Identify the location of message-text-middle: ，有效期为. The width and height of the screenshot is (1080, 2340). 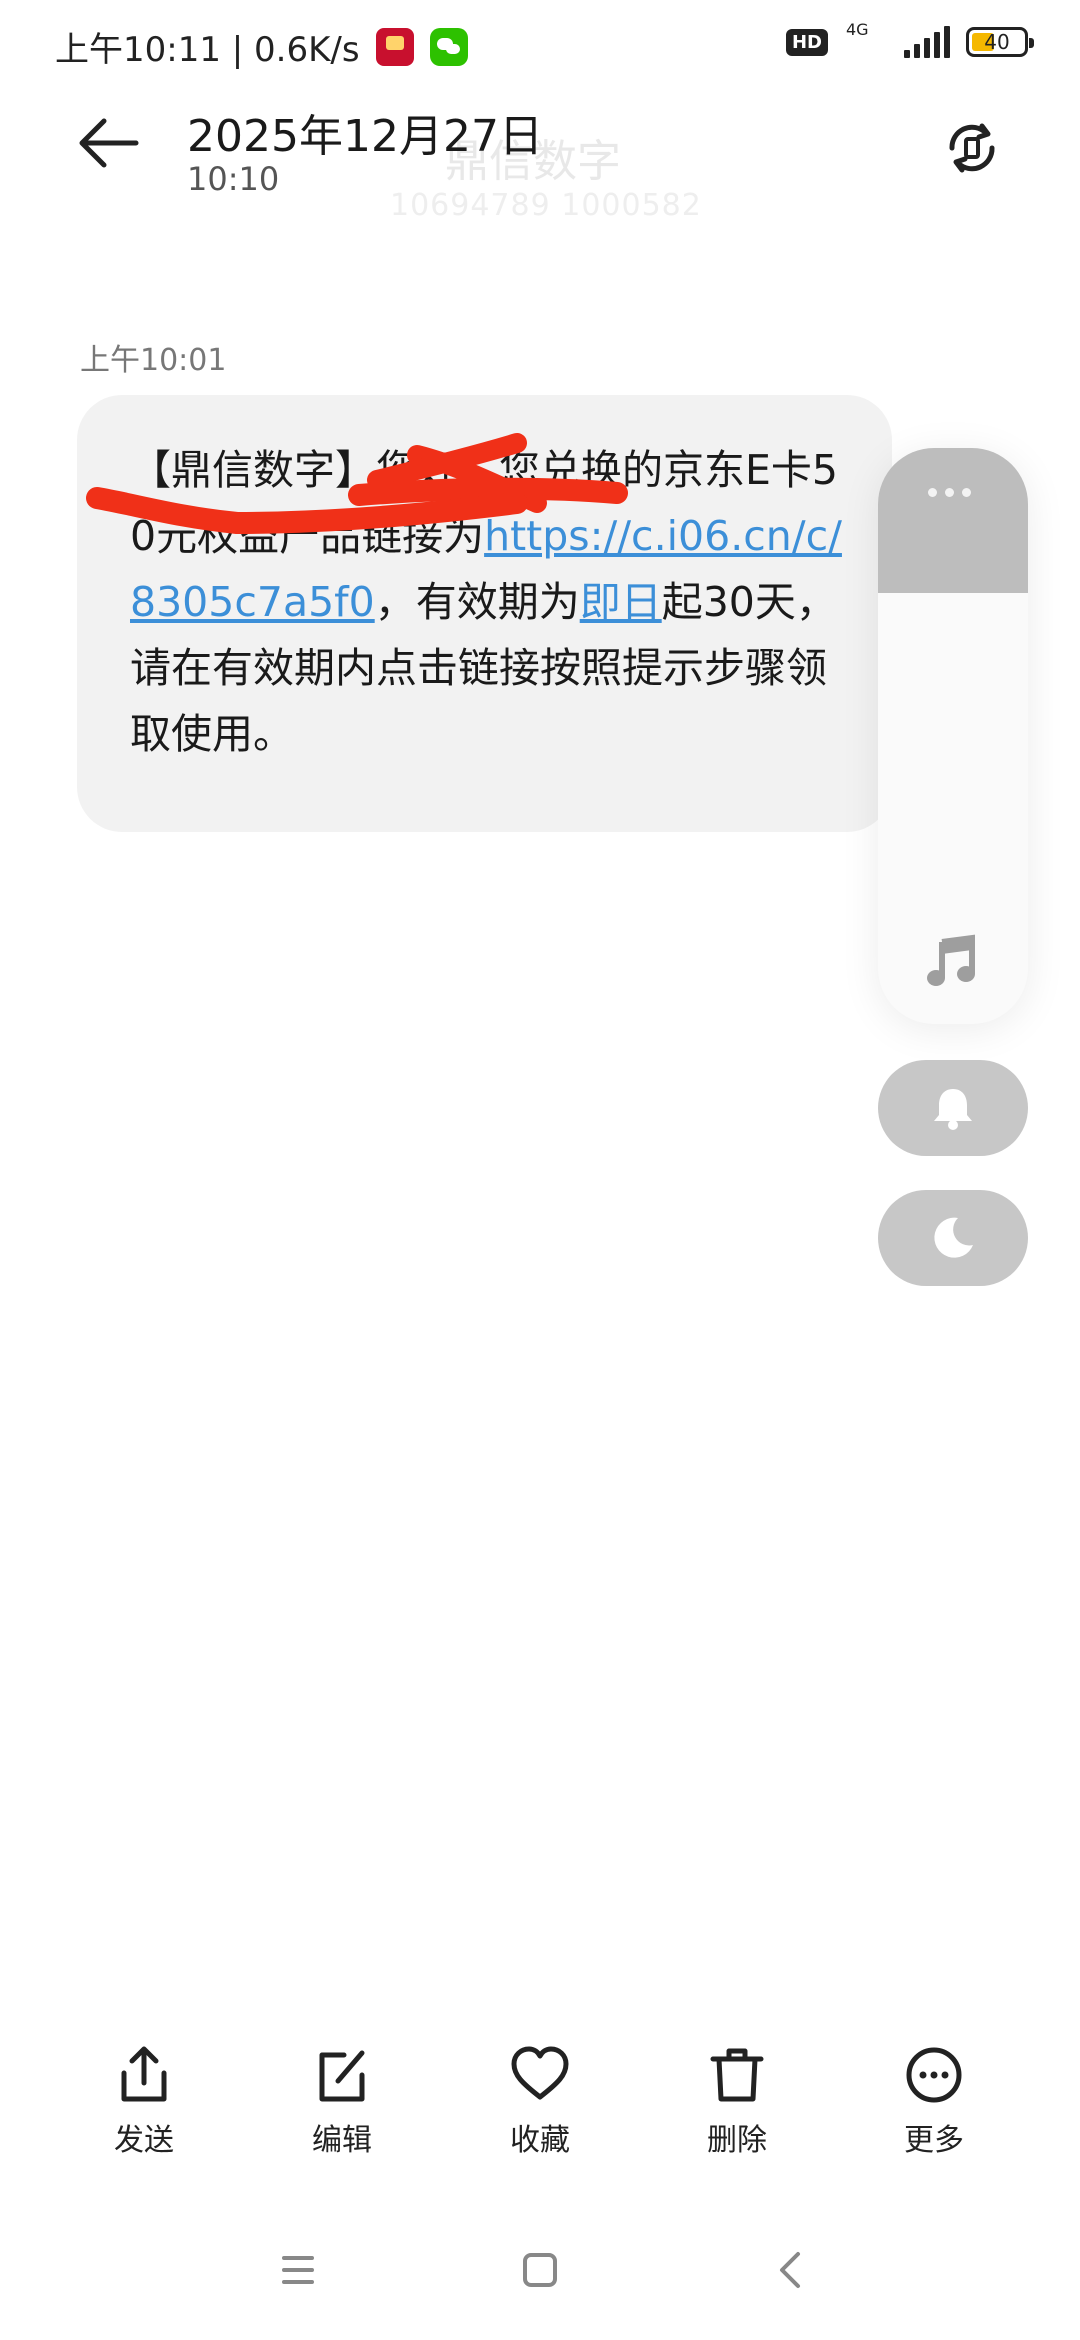
(477, 602).